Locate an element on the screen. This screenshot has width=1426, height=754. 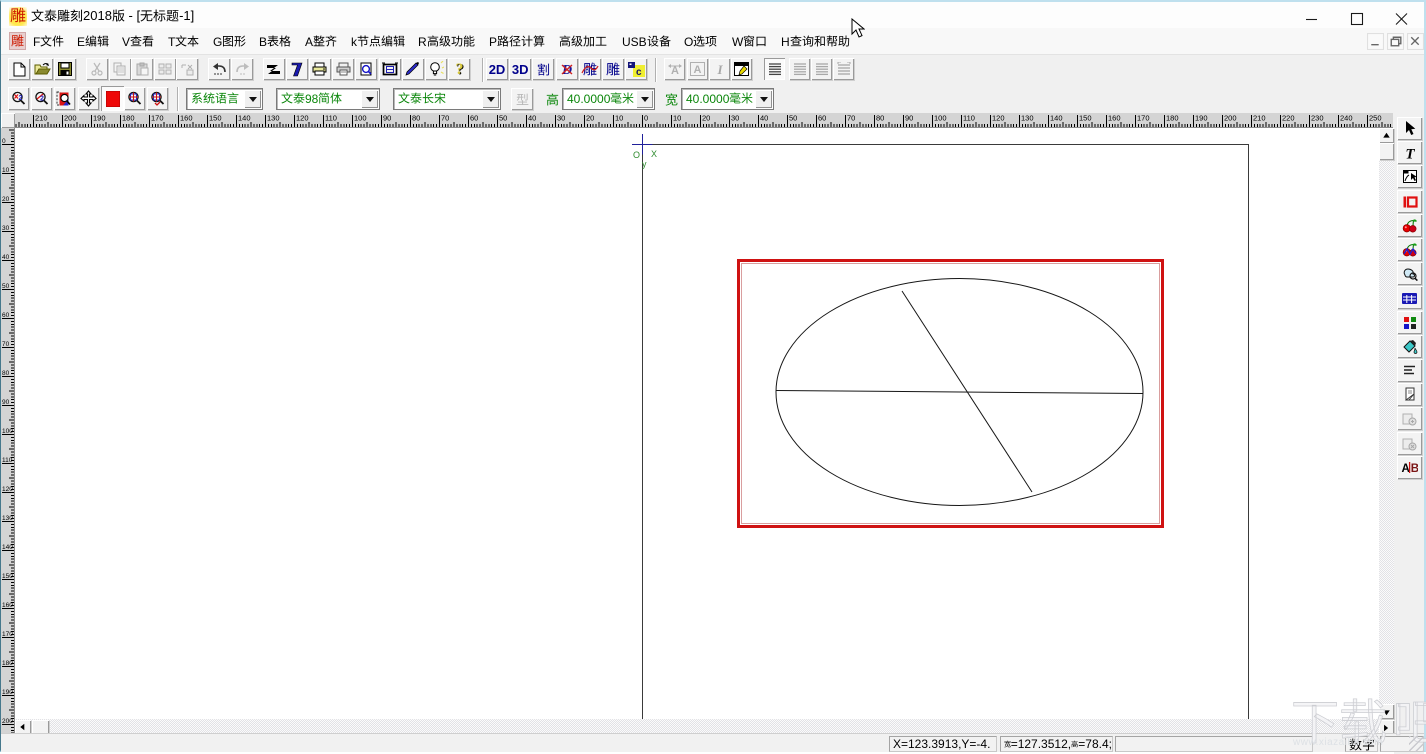
svg-text: 240 is located at coordinates (1346, 118).